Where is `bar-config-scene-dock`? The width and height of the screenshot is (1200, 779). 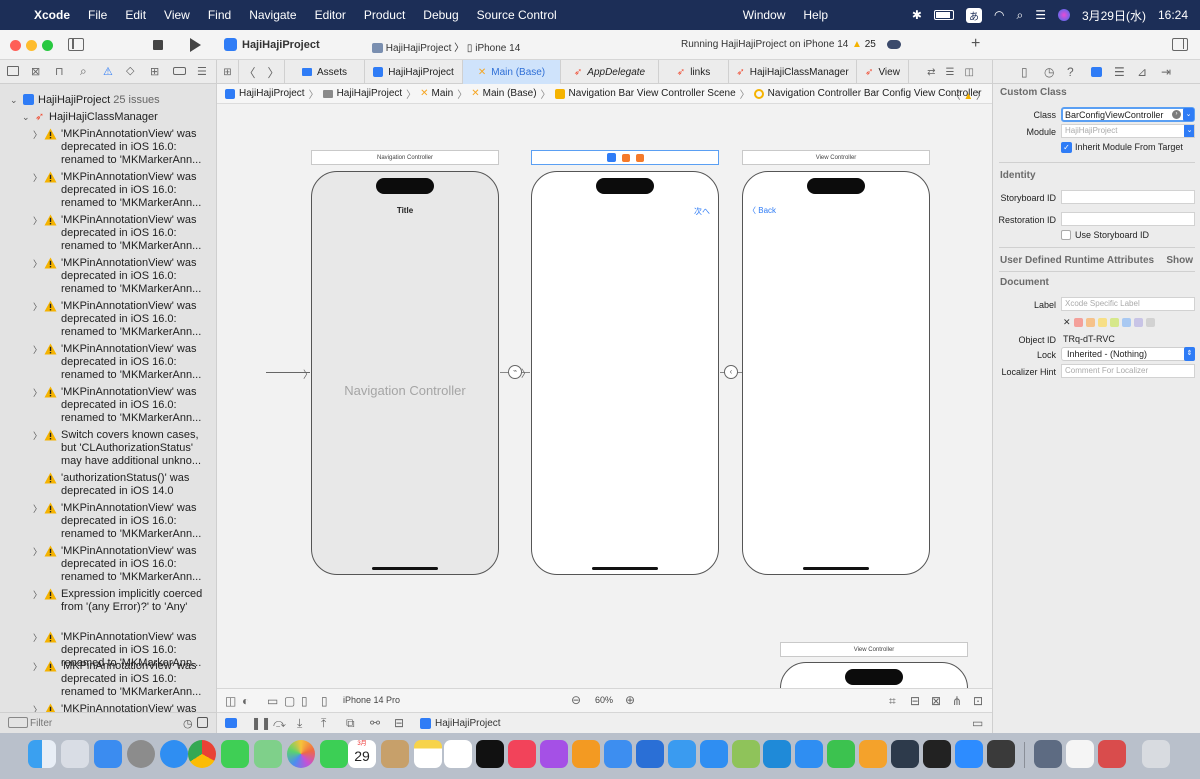
bar-config-scene-dock is located at coordinates (625, 157).